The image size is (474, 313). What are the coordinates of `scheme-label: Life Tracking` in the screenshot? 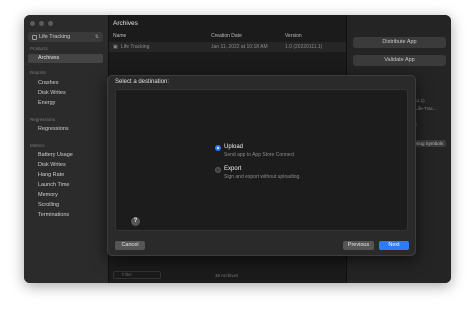 It's located at (55, 37).